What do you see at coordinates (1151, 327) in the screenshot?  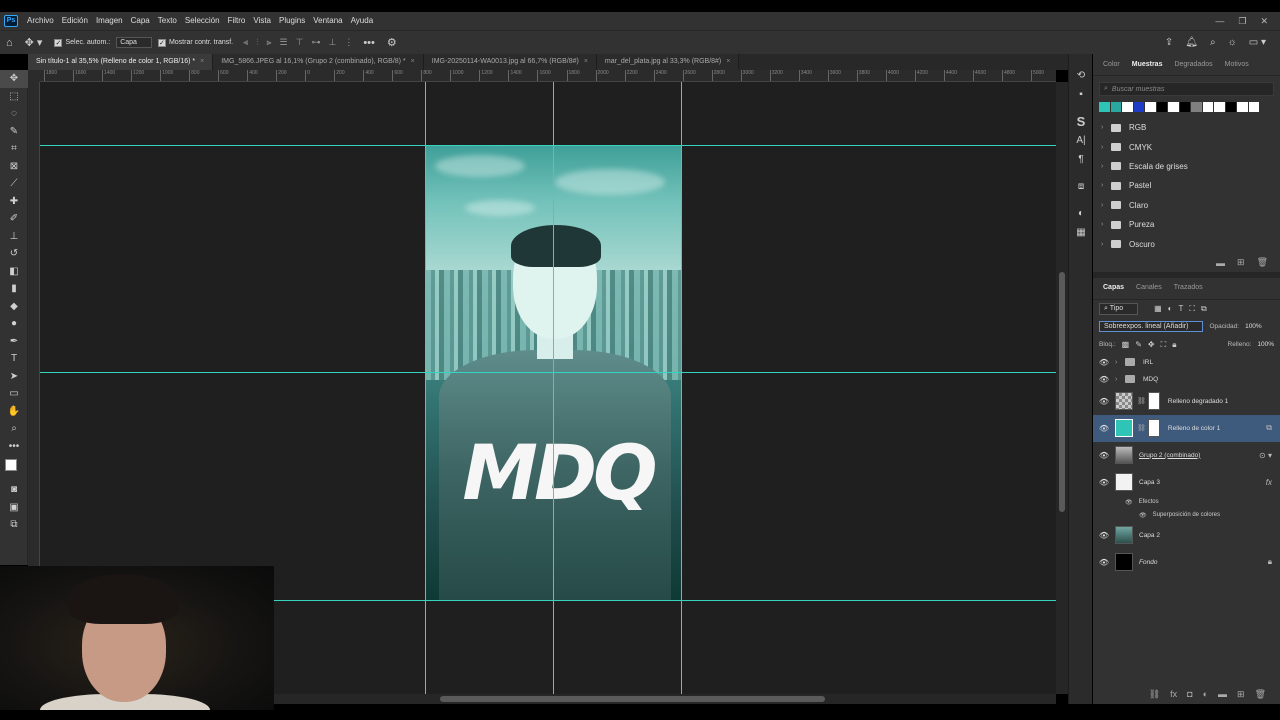 I see `blend-mode-select: Sobreexpos. lineal (Añadir)` at bounding box center [1151, 327].